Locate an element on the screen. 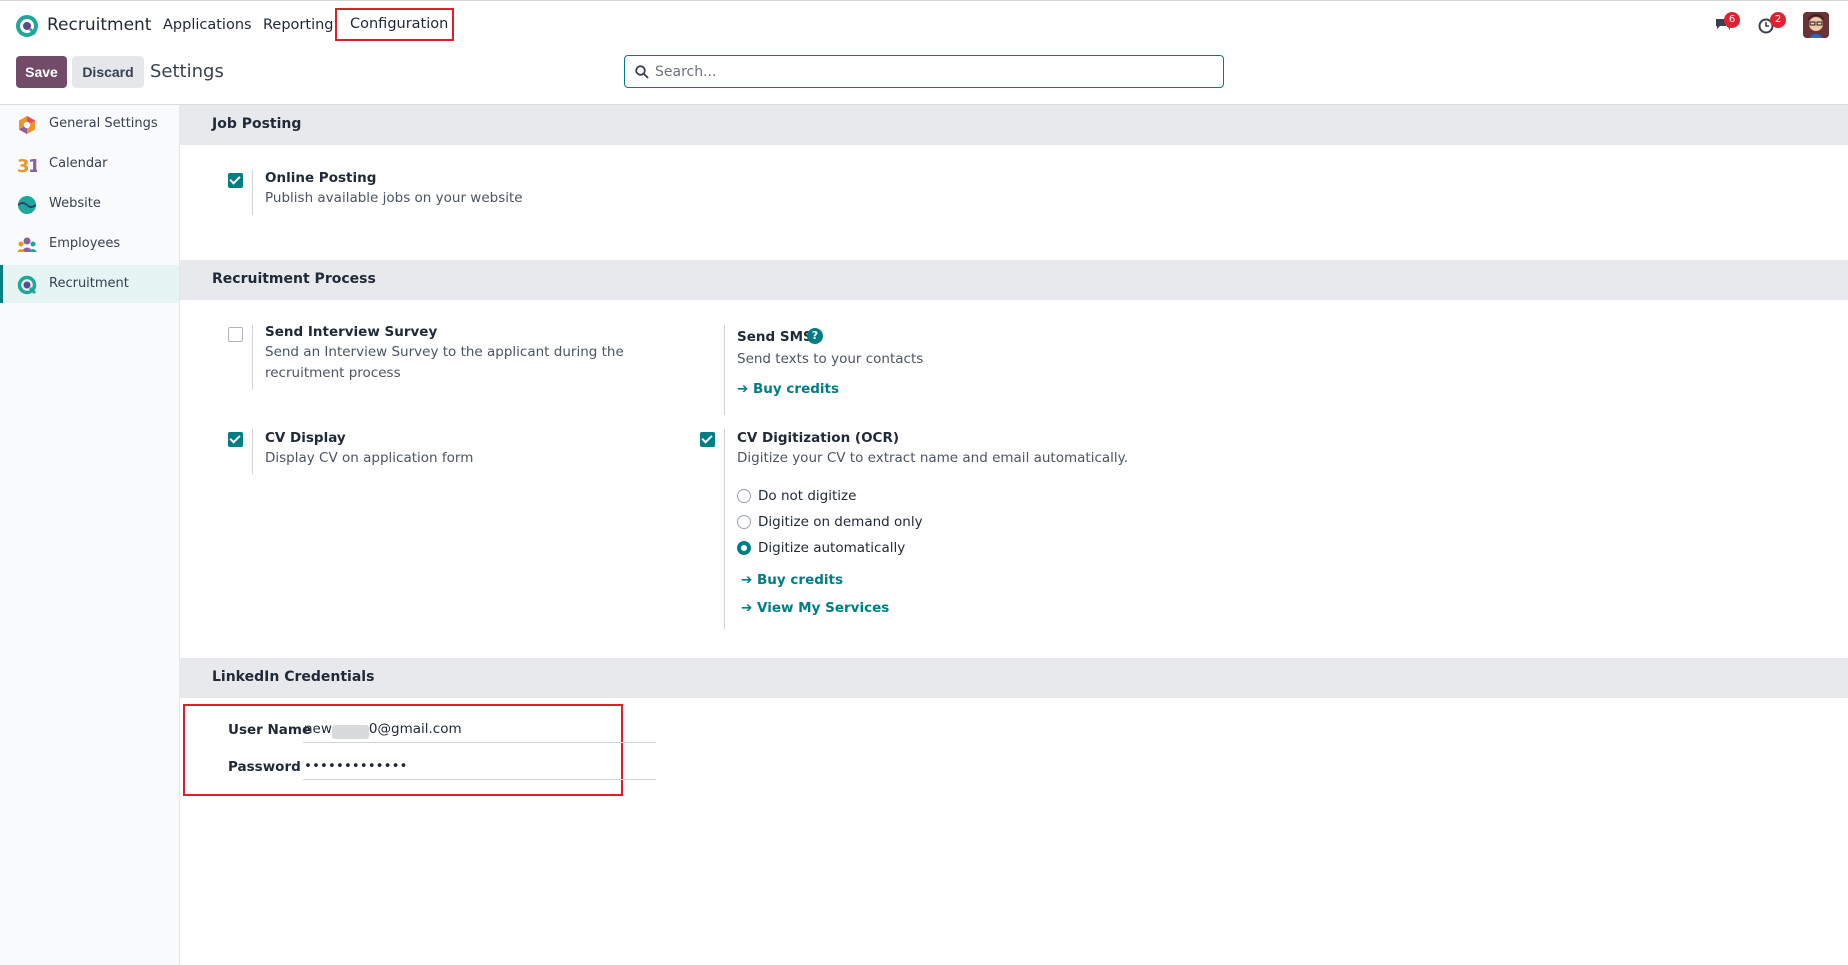 This screenshot has height=965, width=1848. username-prefix: new is located at coordinates (318, 729).